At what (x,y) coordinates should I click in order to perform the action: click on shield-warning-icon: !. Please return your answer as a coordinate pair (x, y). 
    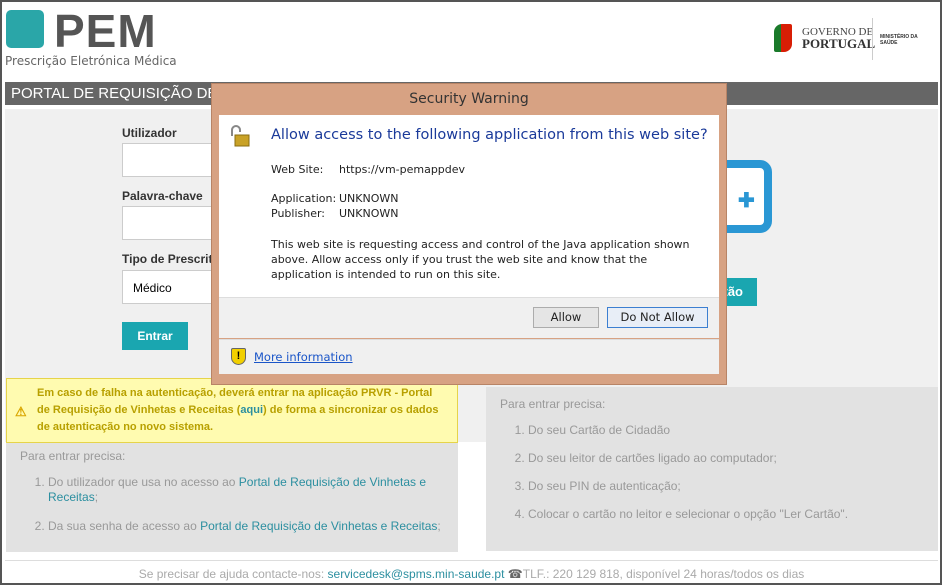
    Looking at the image, I should click on (238, 356).